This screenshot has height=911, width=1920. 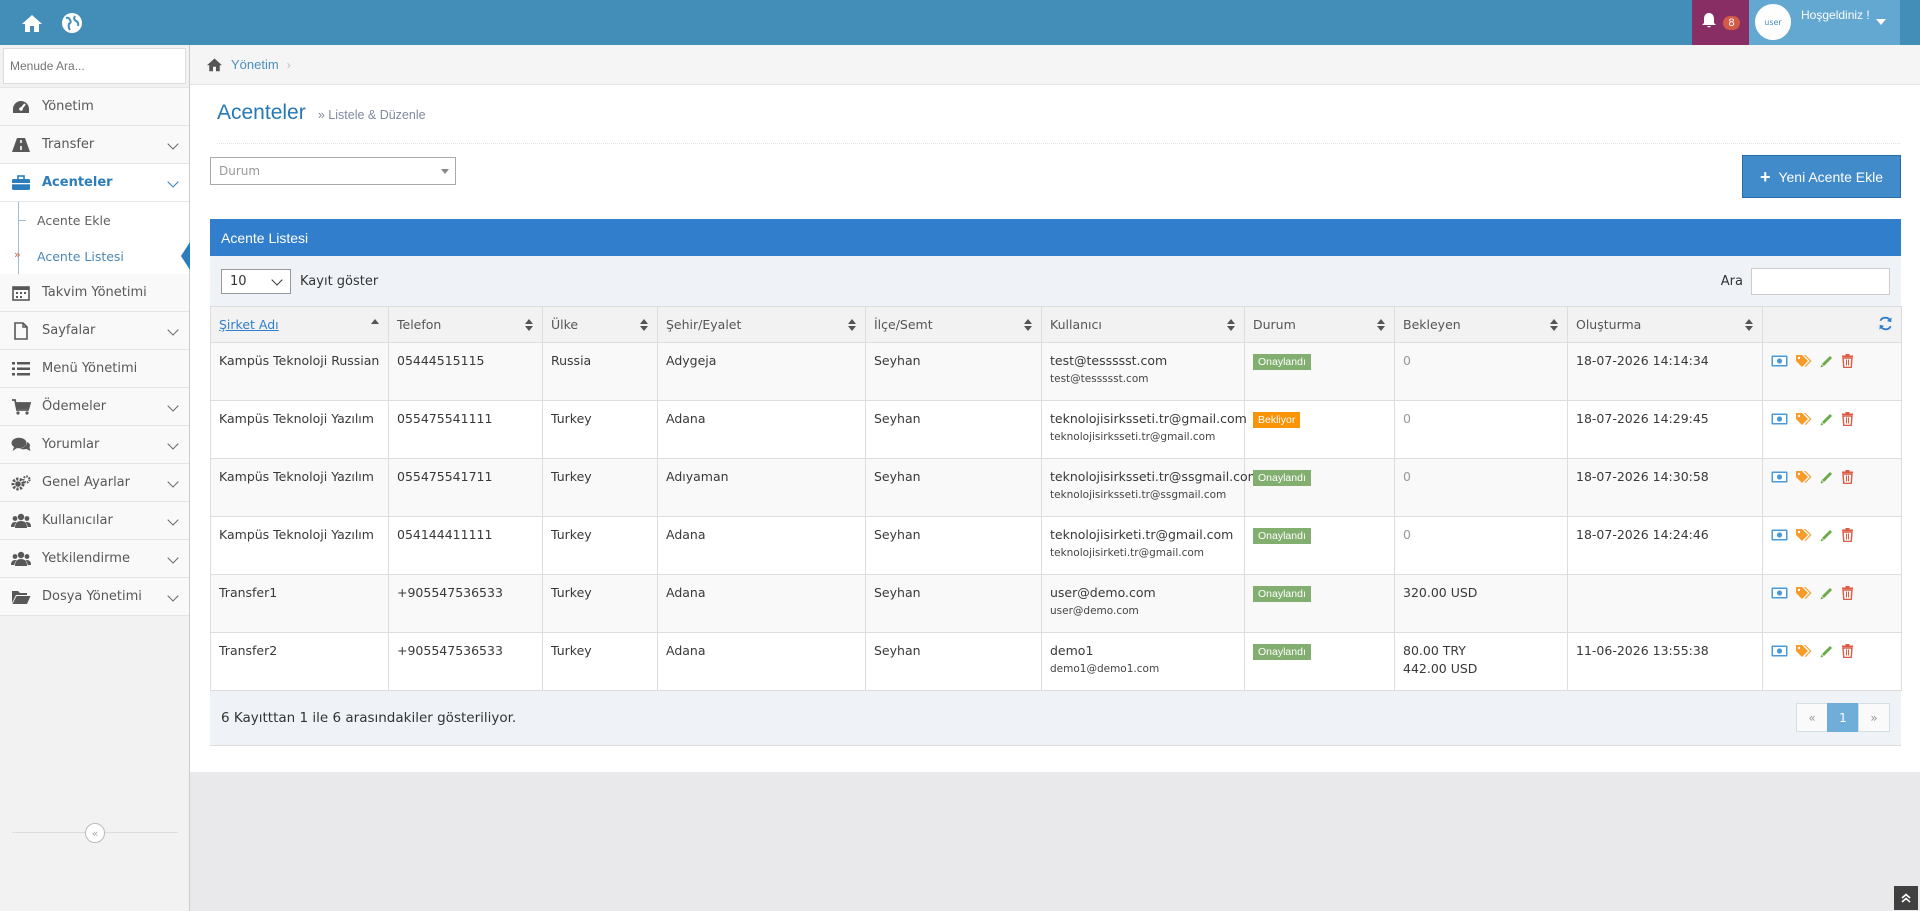 What do you see at coordinates (1642, 534) in the screenshot?
I see `created-date: 18-07-2026 14:24:46` at bounding box center [1642, 534].